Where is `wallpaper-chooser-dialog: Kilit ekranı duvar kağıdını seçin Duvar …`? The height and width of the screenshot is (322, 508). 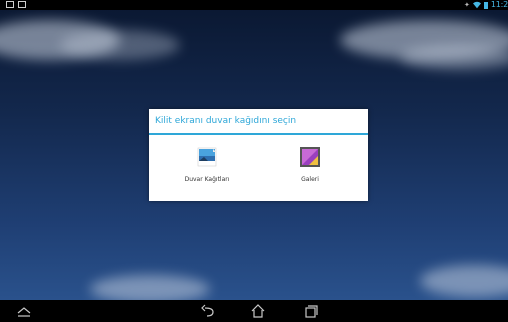
wallpaper-chooser-dialog: Kilit ekranı duvar kağıdını seçin Duvar … is located at coordinates (258, 155).